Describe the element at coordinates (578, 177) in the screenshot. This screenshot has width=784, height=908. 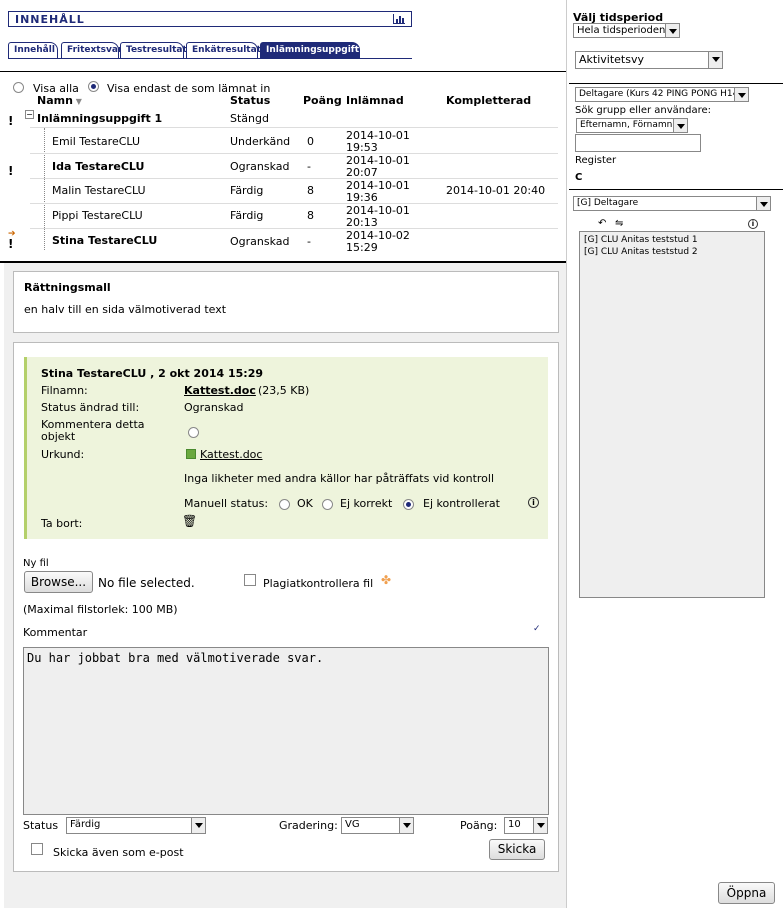
I see `register-letter: C` at that location.